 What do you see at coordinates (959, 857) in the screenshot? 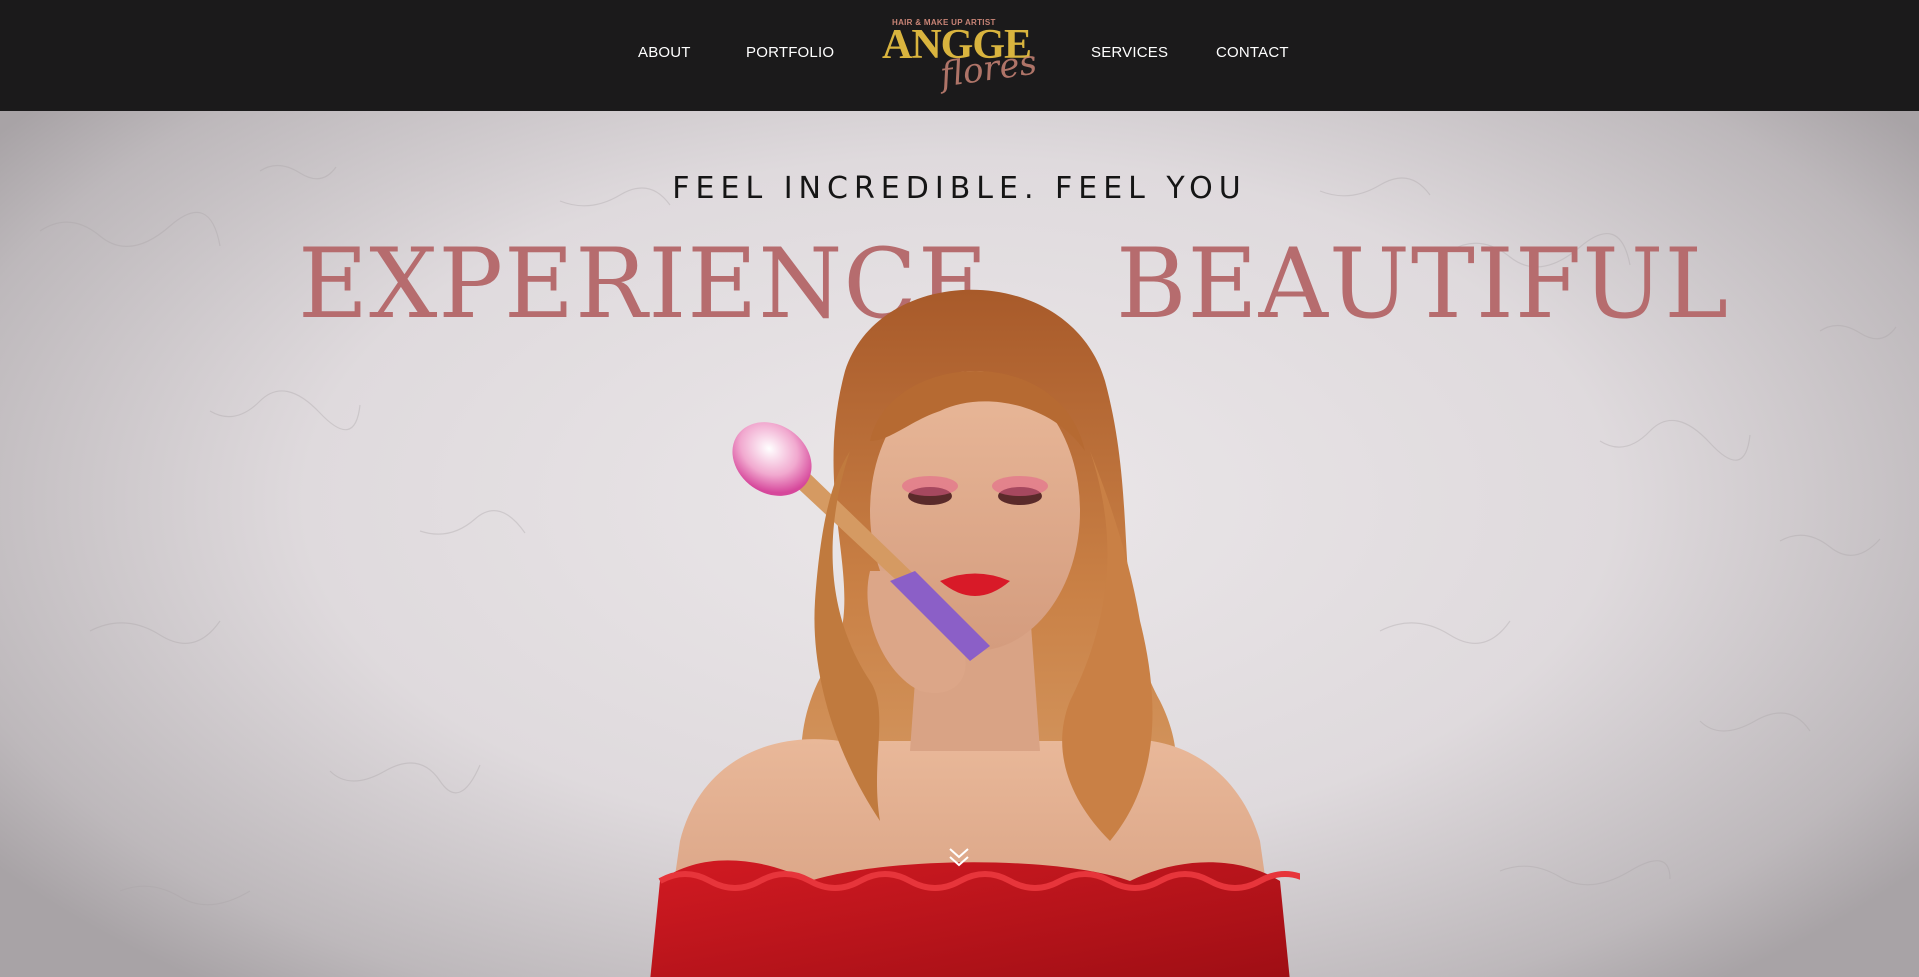
I see `chevron-double-down-icon` at bounding box center [959, 857].